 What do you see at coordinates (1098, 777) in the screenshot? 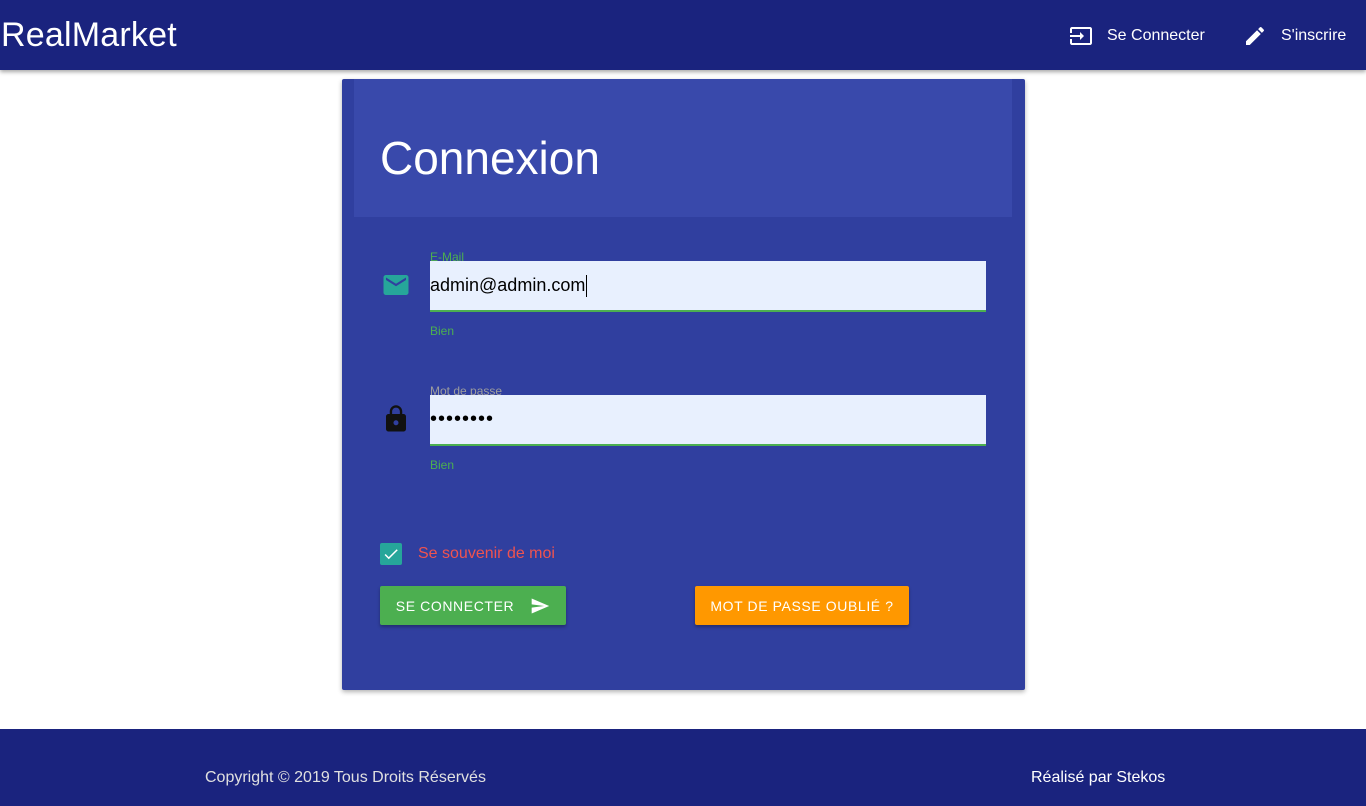
I see `credit-text: Réalisé par Stekos` at bounding box center [1098, 777].